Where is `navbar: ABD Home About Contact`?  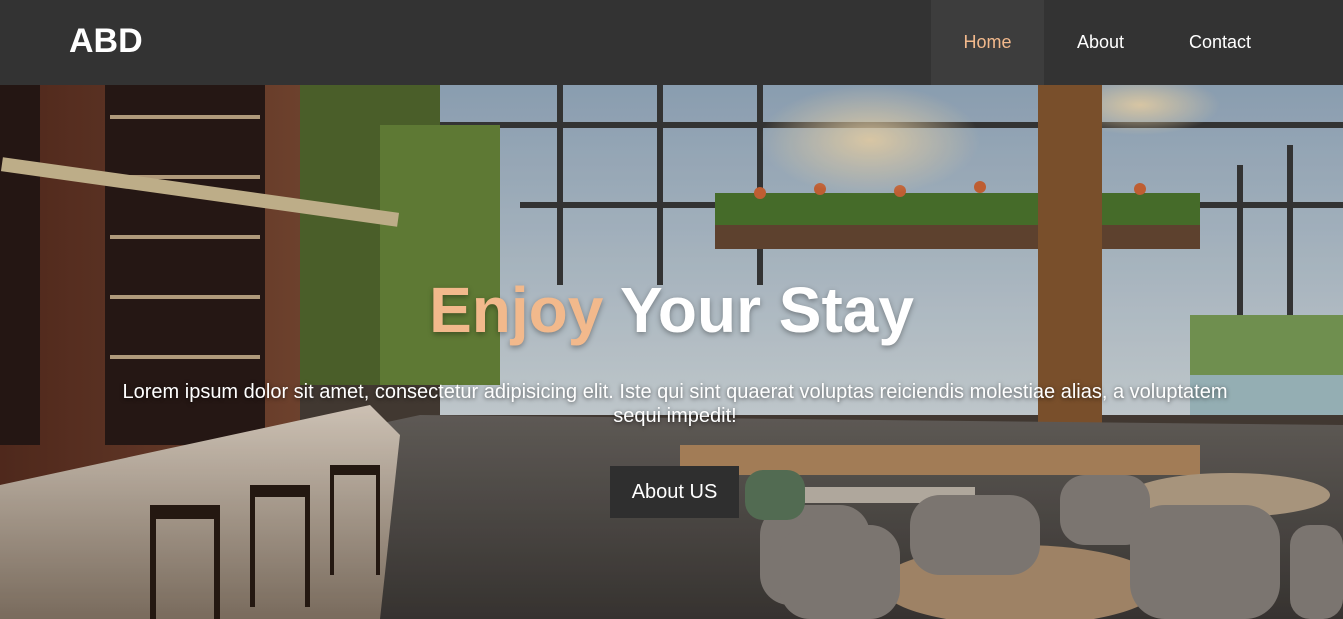
navbar: ABD Home About Contact is located at coordinates (671, 42).